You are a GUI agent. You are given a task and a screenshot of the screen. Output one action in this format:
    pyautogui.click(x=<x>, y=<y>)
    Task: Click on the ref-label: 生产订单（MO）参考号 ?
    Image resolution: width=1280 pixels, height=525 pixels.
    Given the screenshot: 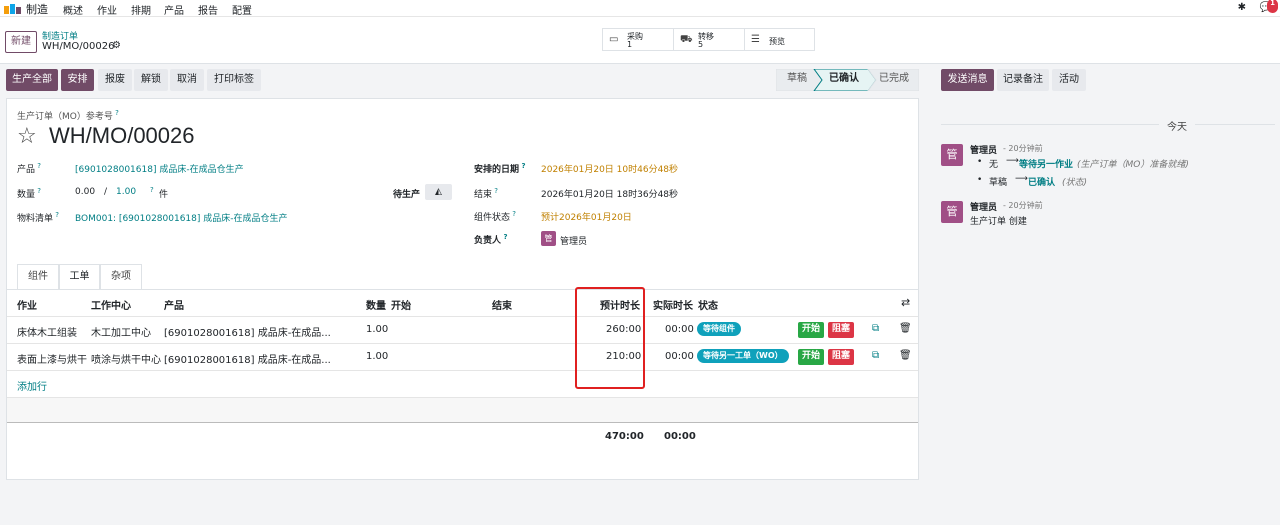 What is the action you would take?
    pyautogui.click(x=68, y=115)
    